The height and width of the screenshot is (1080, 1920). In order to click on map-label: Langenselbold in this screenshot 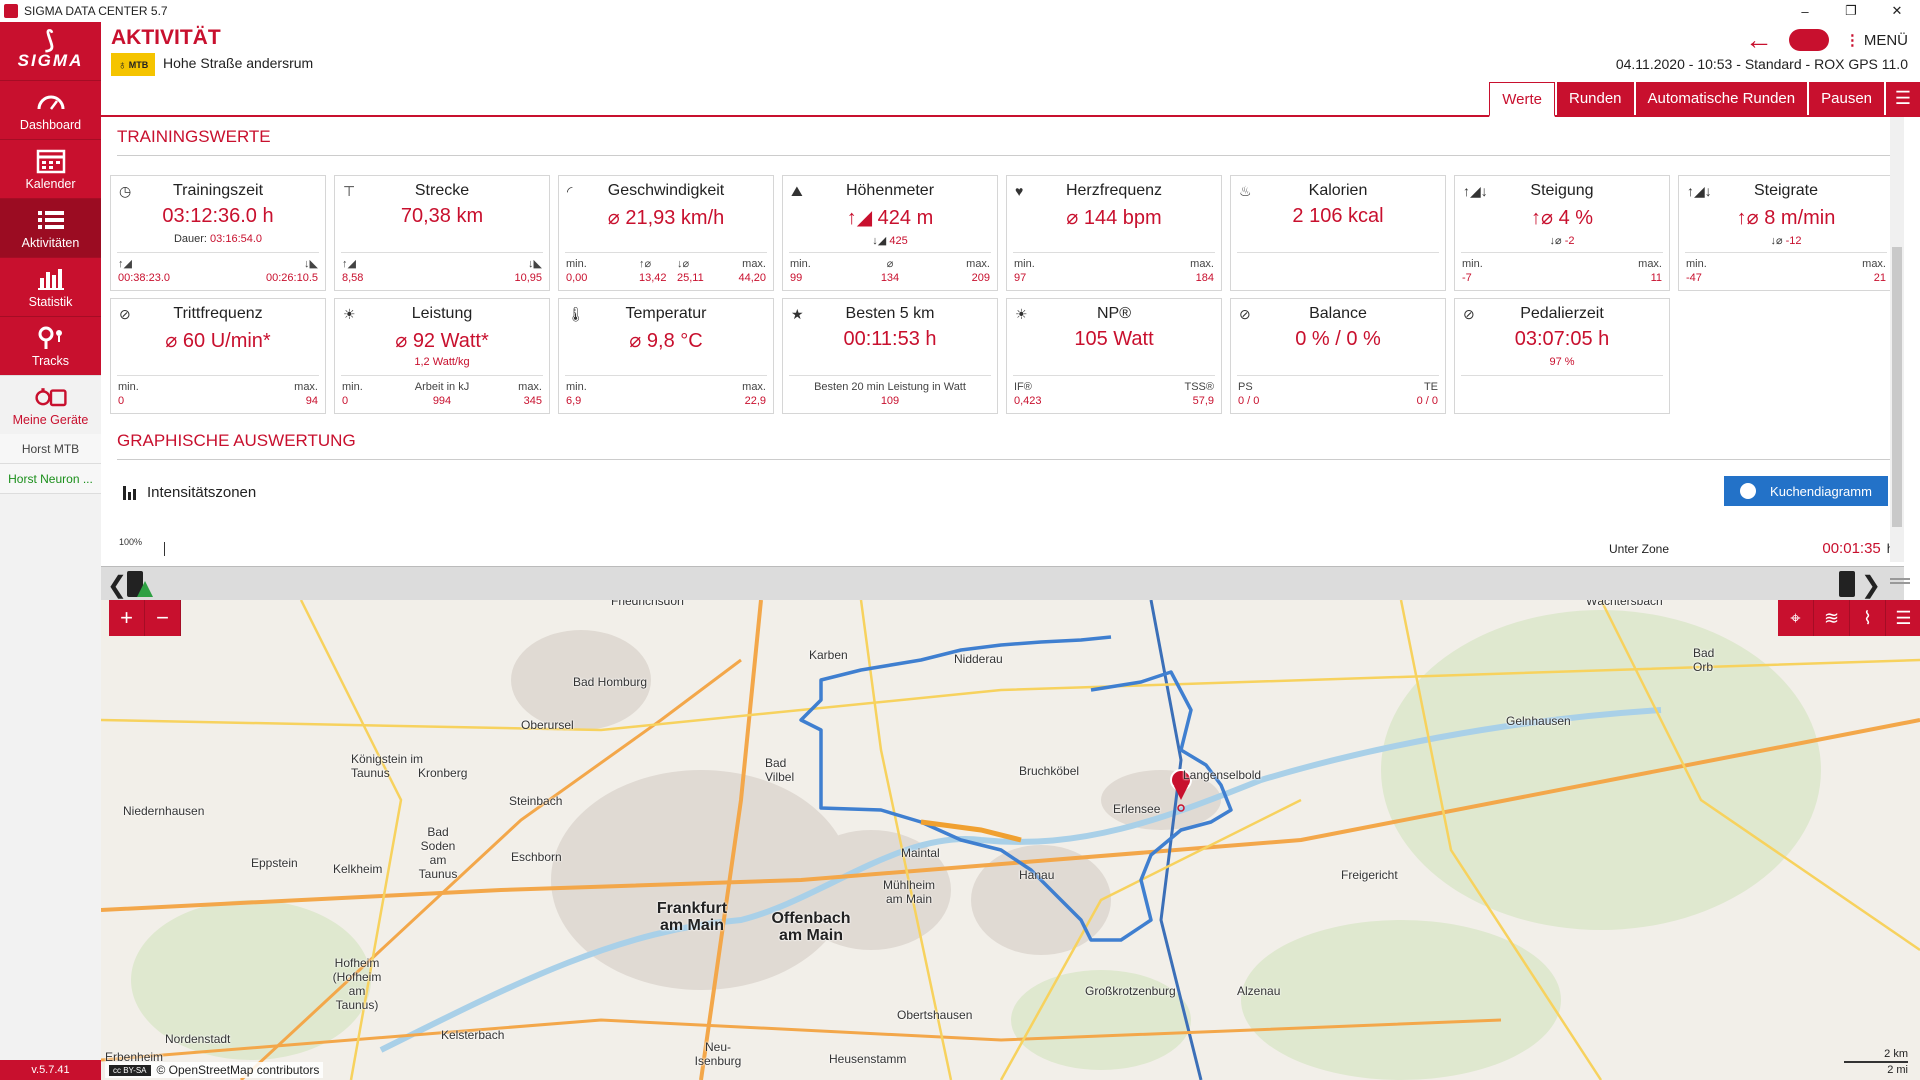, I will do `click(1222, 775)`.